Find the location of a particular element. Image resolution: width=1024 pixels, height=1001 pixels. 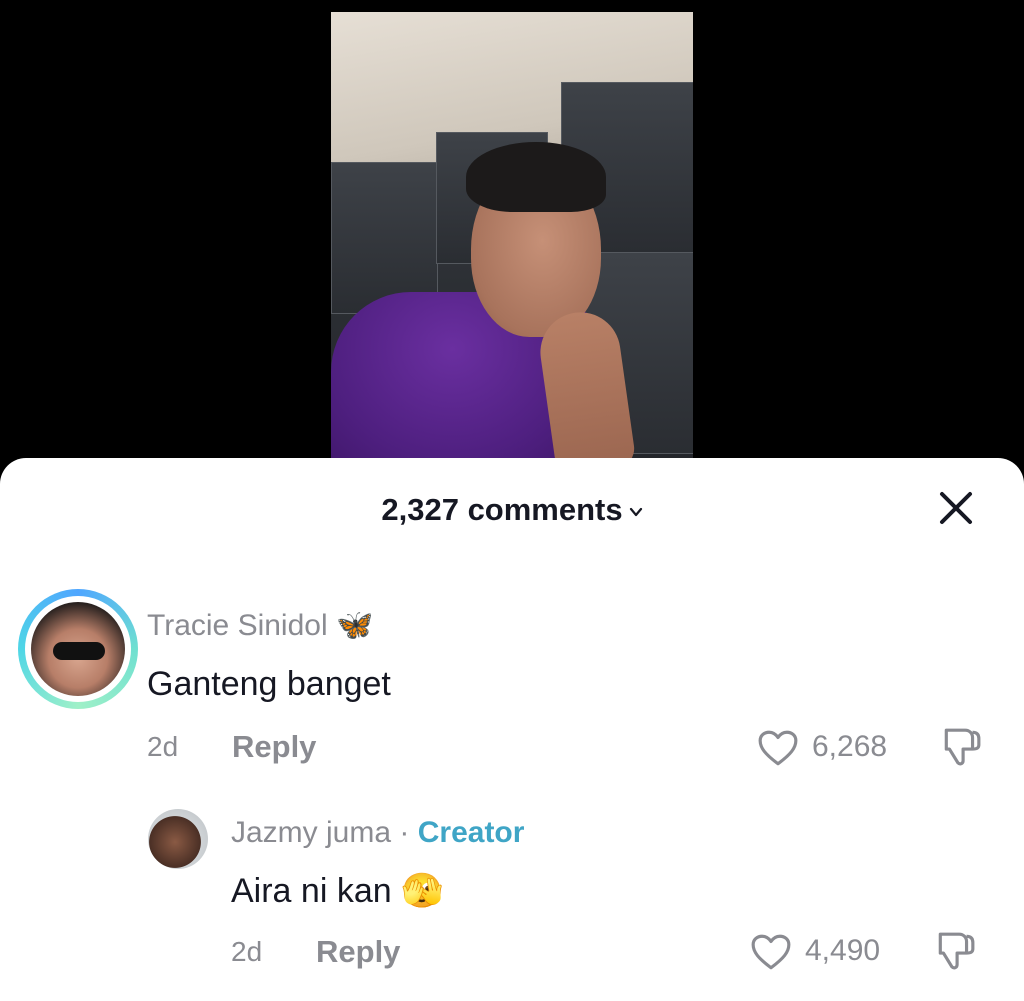

peeking-face-emoji: 🫣 is located at coordinates (422, 891).